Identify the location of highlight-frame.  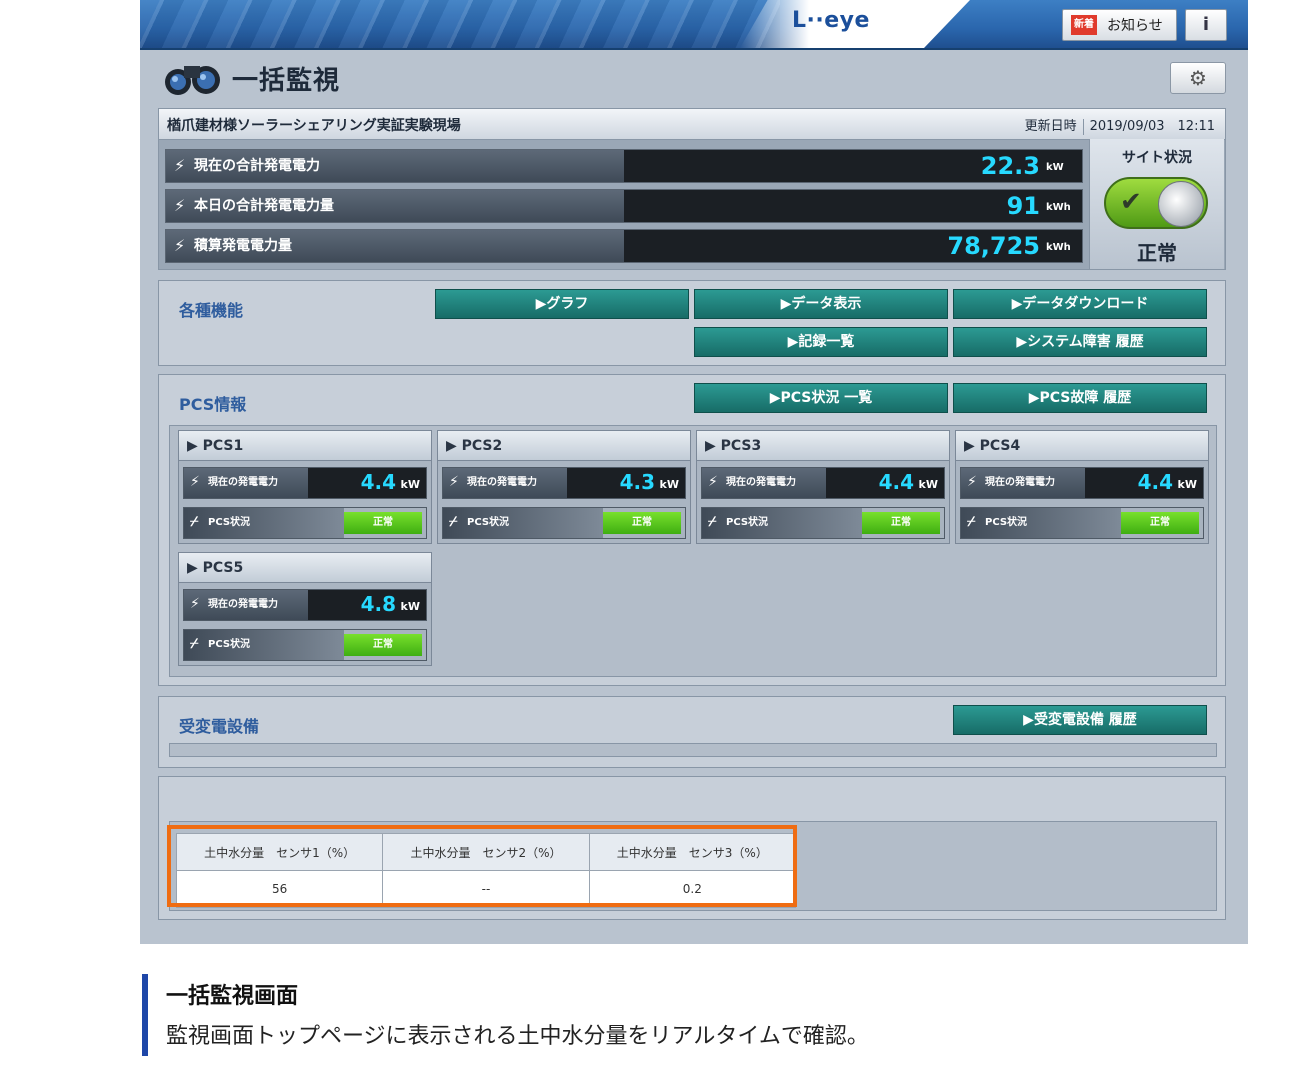
(482, 866).